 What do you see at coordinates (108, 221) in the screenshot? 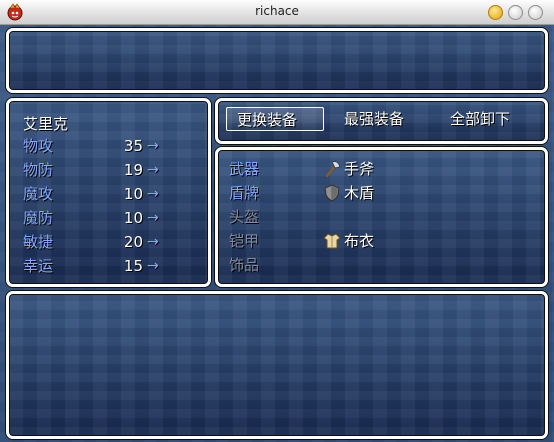
I see `stat-row-magic-defense: 魔防 10 →` at bounding box center [108, 221].